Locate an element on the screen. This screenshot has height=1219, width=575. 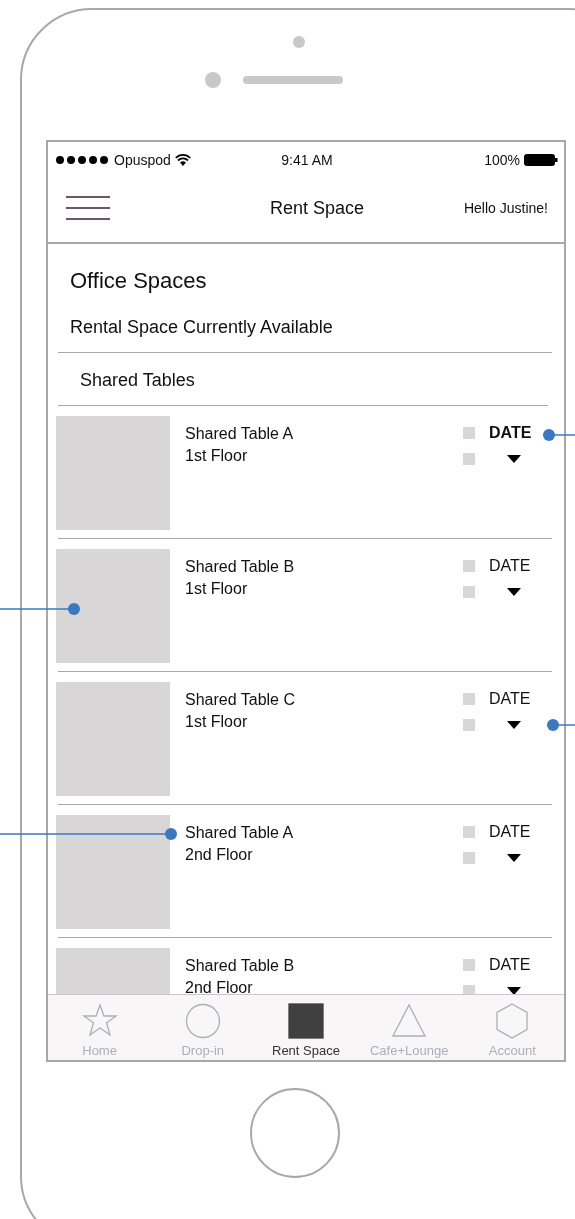
signal-icon is located at coordinates (83, 160).